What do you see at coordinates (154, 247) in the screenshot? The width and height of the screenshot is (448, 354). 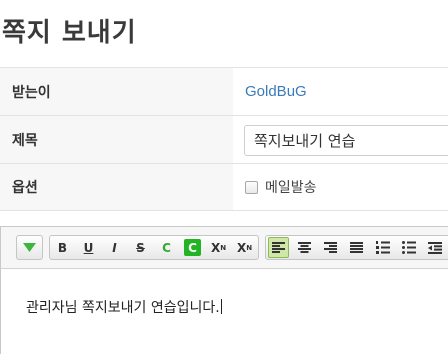 I see `toolbar-format-group: B U I S C C XN XN` at bounding box center [154, 247].